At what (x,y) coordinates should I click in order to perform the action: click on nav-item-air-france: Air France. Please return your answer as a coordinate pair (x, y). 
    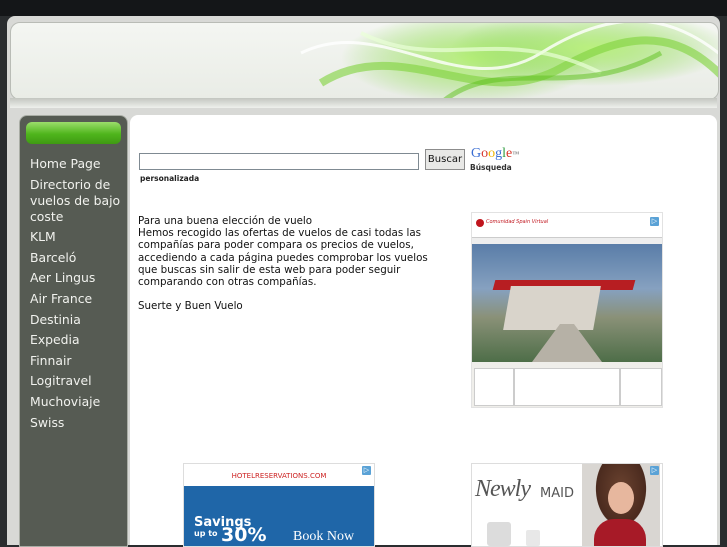
    Looking at the image, I should click on (77, 299).